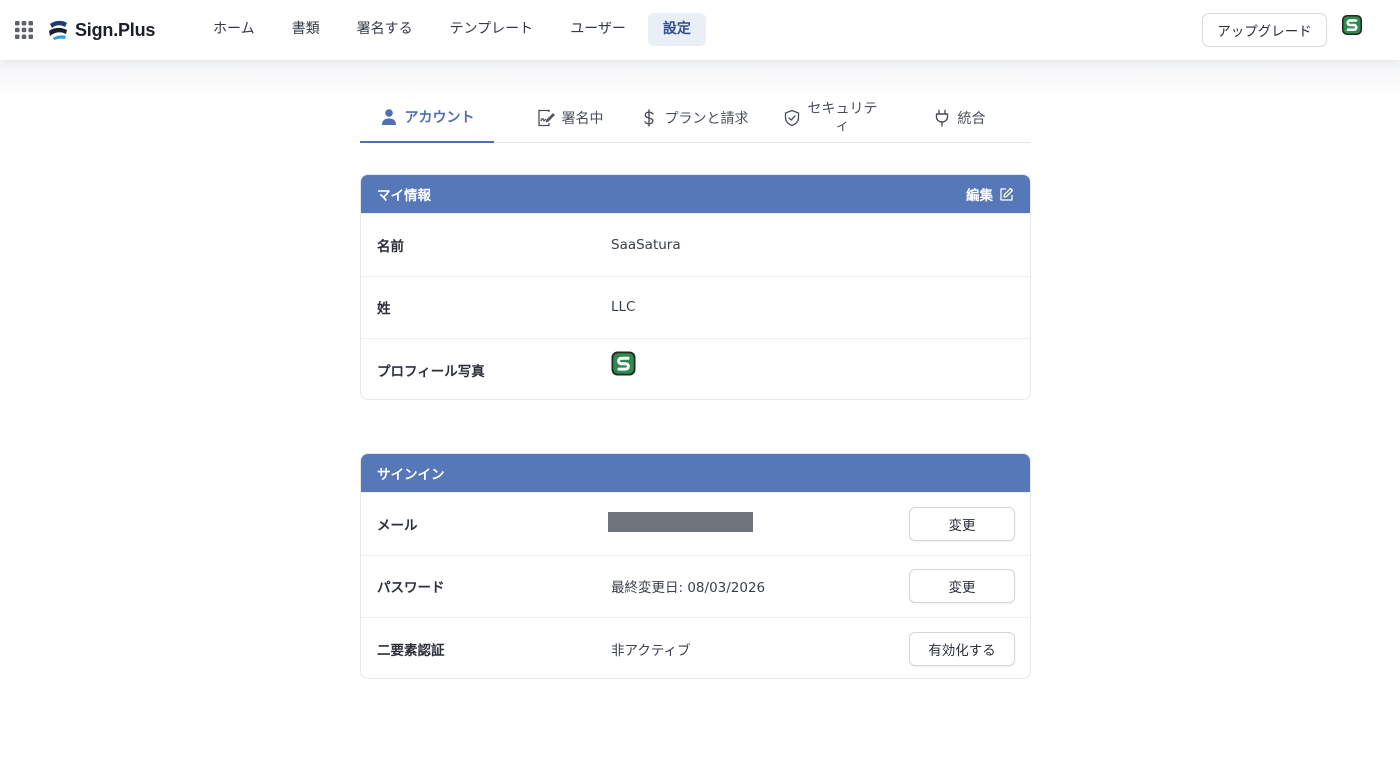  I want to click on edit-button: 編集, so click(990, 194).